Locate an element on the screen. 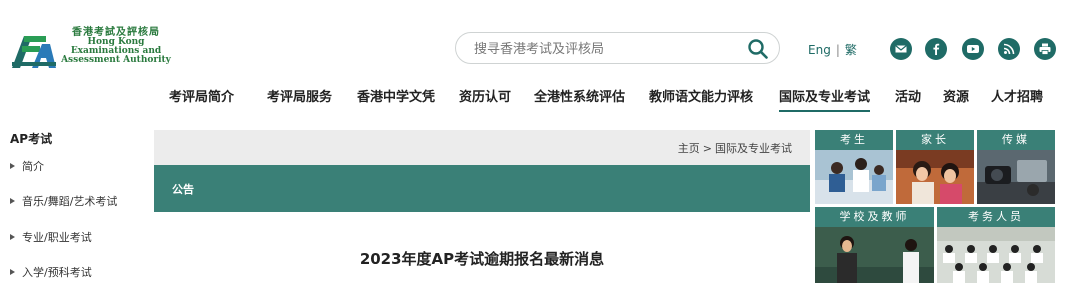 The image size is (1068, 283). sidebar-item-admission: 入学/预科考试 is located at coordinates (51, 272).